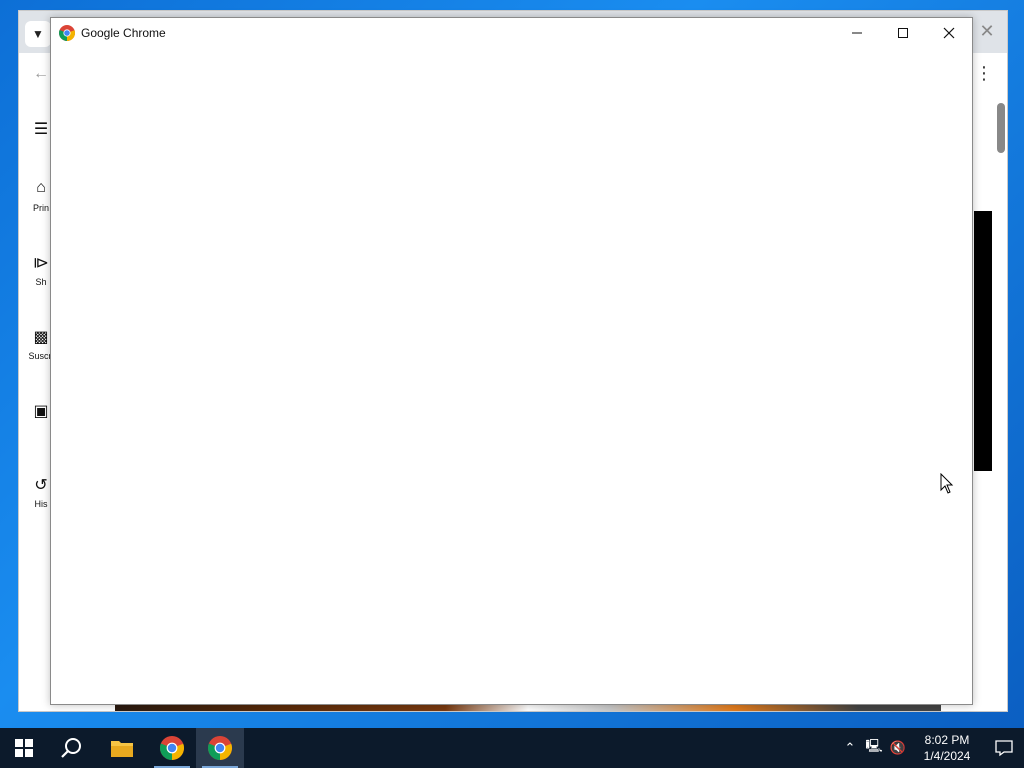  Describe the element at coordinates (947, 740) in the screenshot. I see `clock-time: 8:02 PM` at that location.